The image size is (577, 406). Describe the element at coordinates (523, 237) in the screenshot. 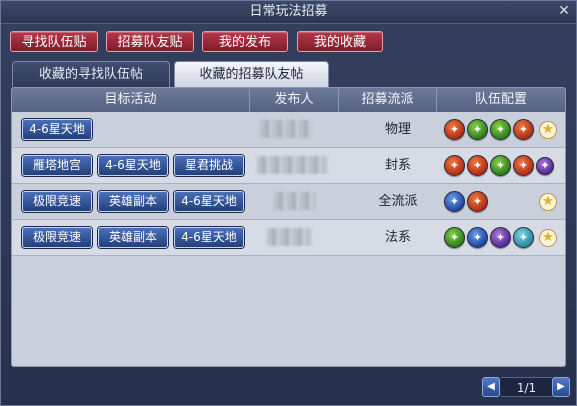

I see `cyan-emblem-icon: ✦` at that location.